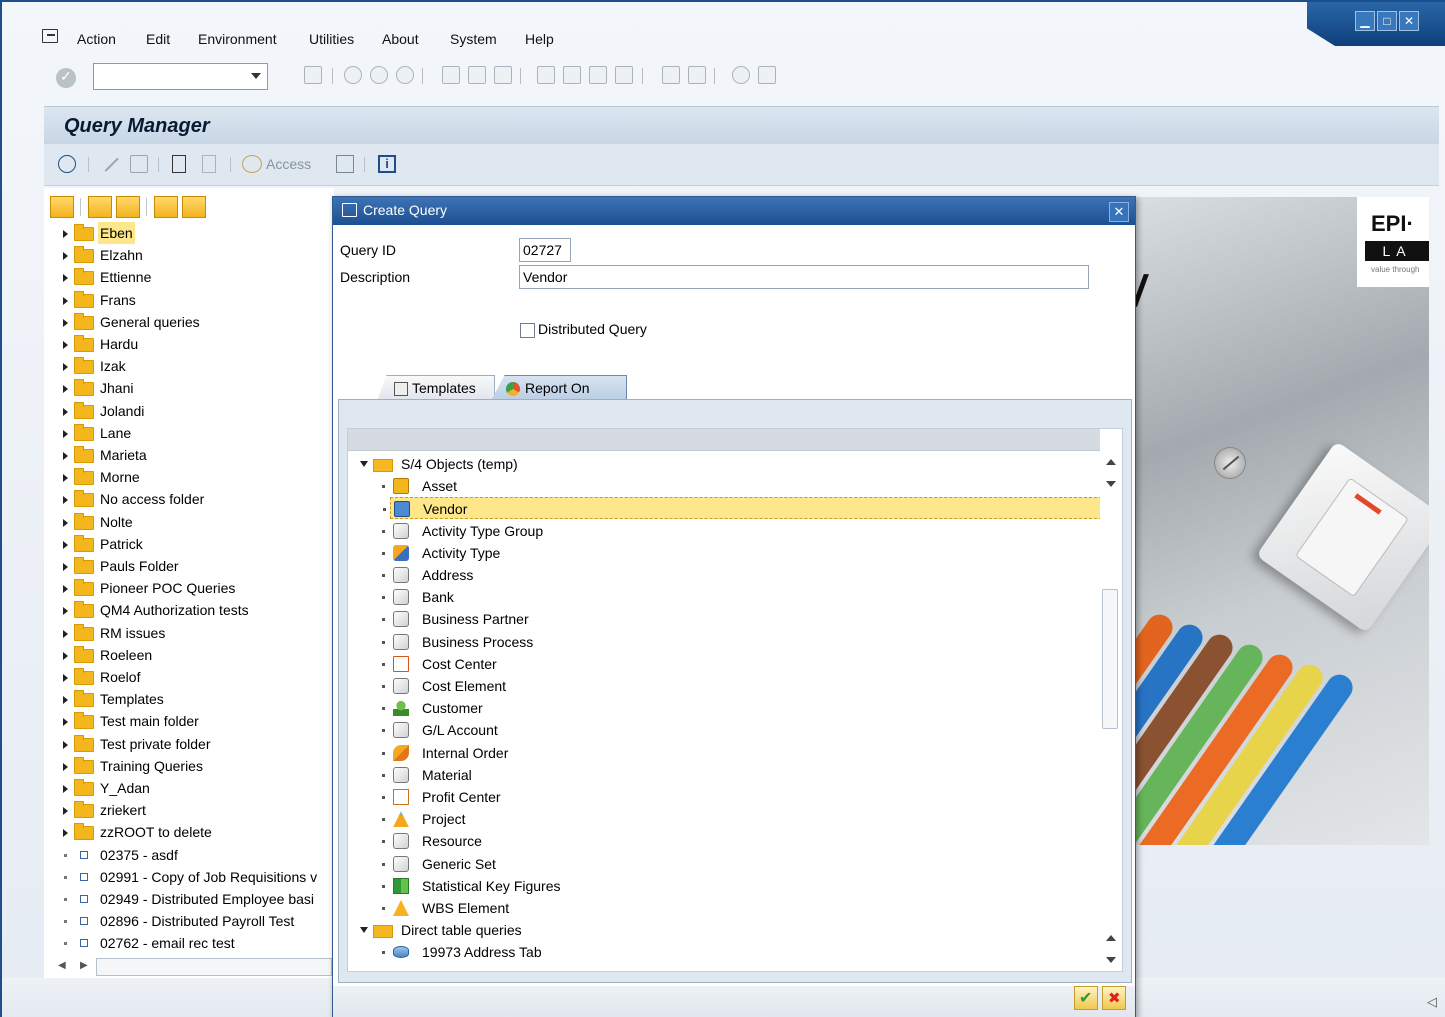 The image size is (1445, 1017). I want to click on collapse-all-icon, so click(194, 207).